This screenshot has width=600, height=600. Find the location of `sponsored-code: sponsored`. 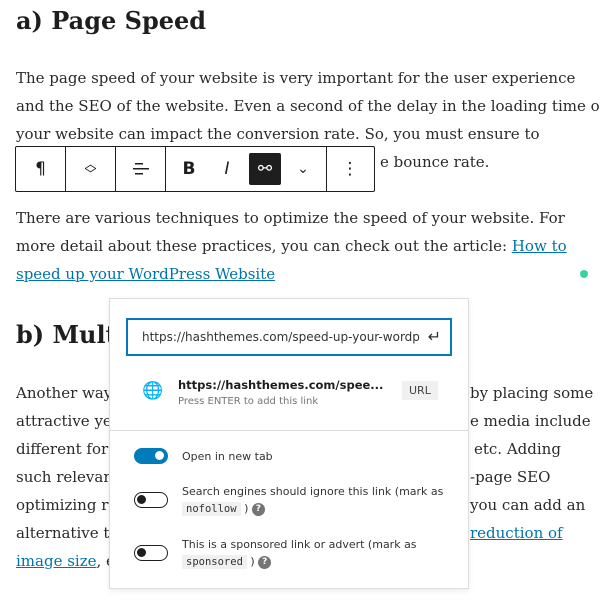

sponsored-code: sponsored is located at coordinates (214, 562).